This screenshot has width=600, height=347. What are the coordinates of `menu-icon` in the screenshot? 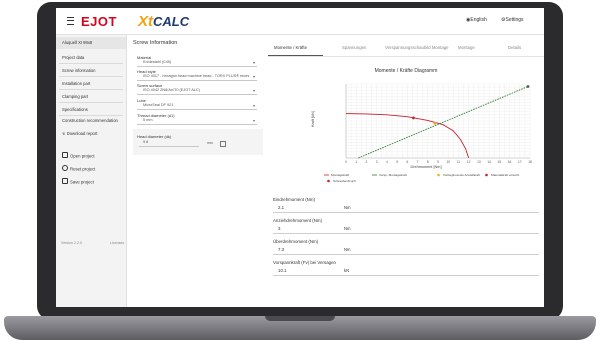 It's located at (70, 21).